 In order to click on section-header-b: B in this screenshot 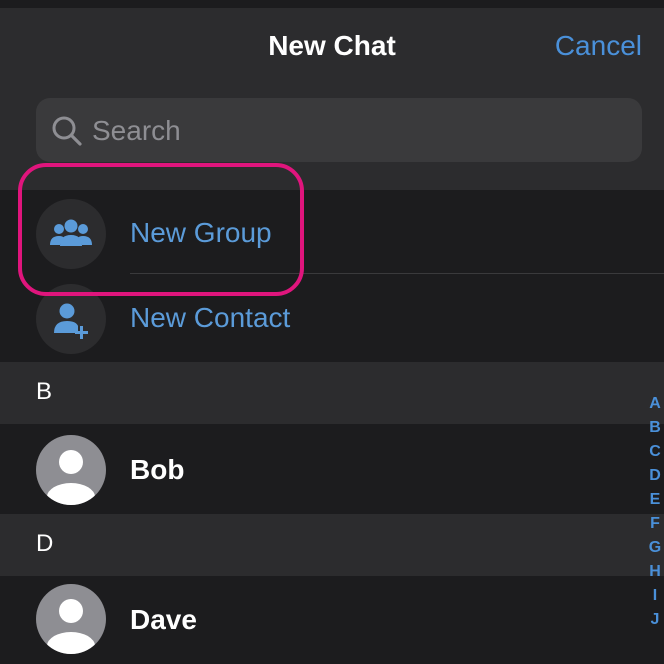, I will do `click(332, 393)`.